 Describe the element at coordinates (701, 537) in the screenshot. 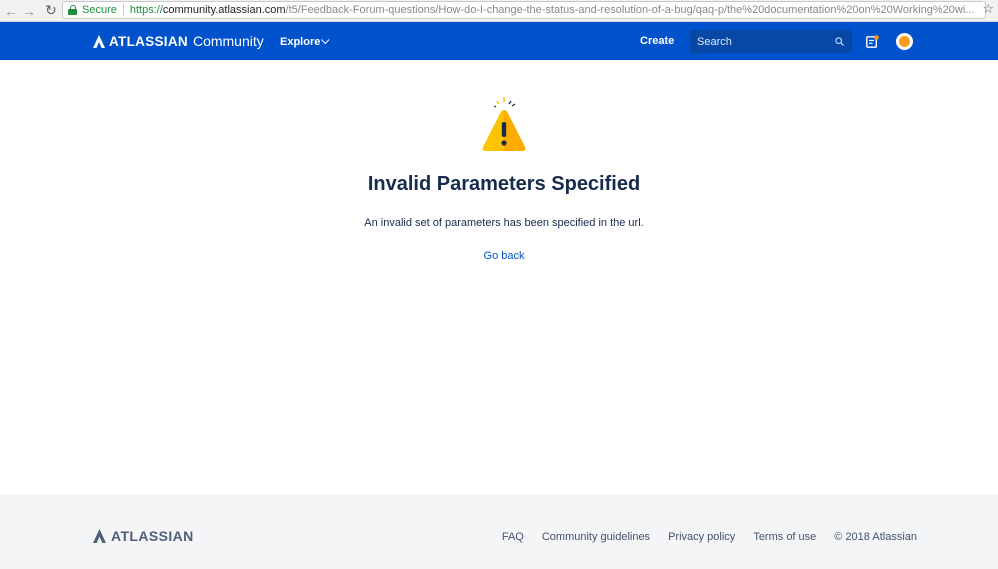

I see `footer-link-privacy-policy: Privacy policy` at that location.